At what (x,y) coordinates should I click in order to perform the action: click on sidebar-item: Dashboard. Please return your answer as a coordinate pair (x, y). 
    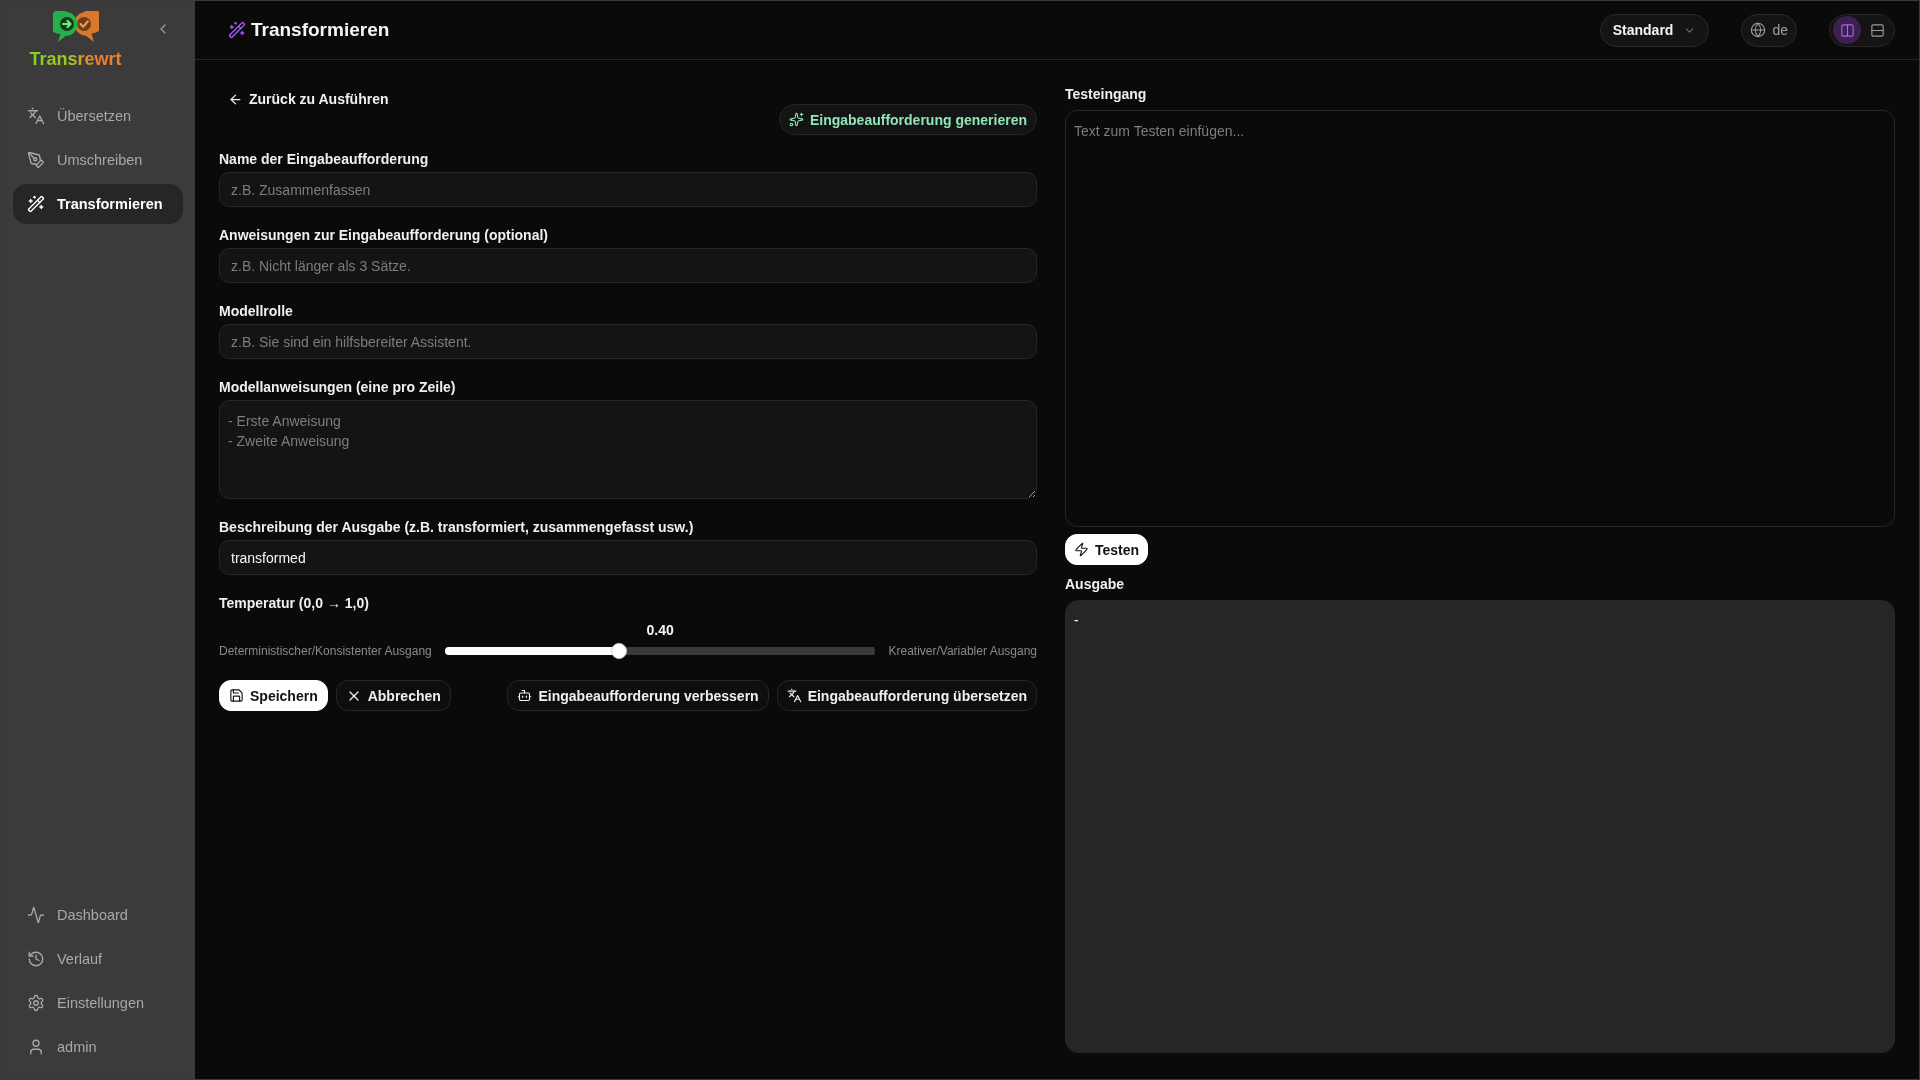
    Looking at the image, I should click on (98, 915).